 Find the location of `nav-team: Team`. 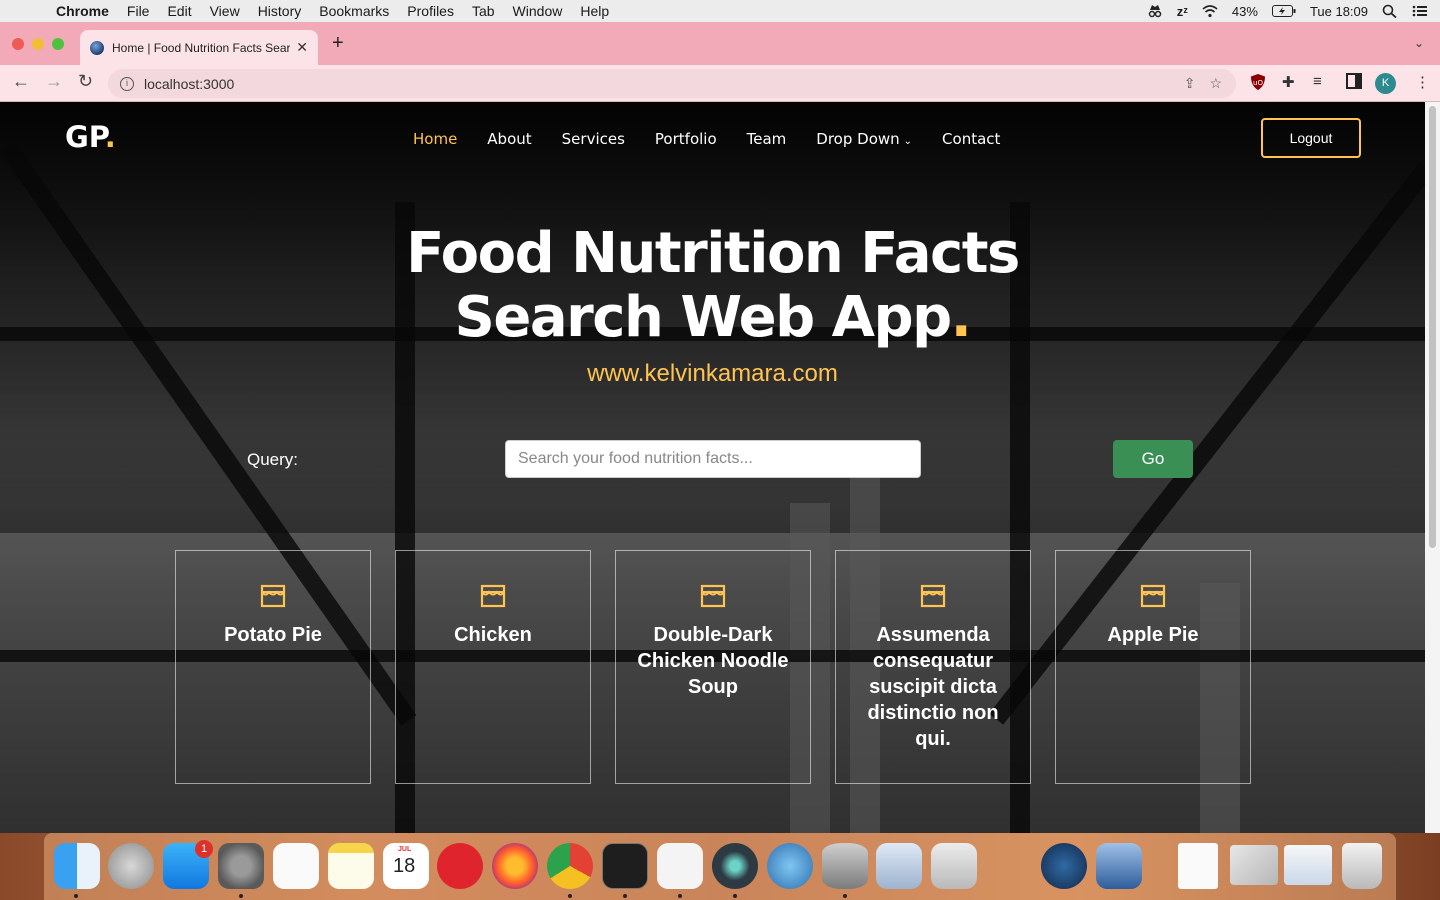

nav-team: Team is located at coordinates (767, 139).